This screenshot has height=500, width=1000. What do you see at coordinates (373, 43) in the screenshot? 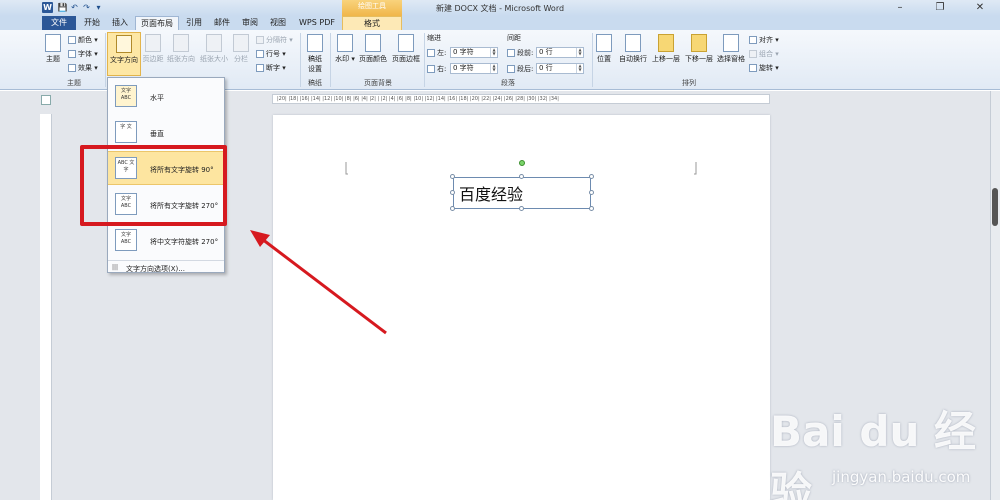
I see `page-color-icon` at bounding box center [373, 43].